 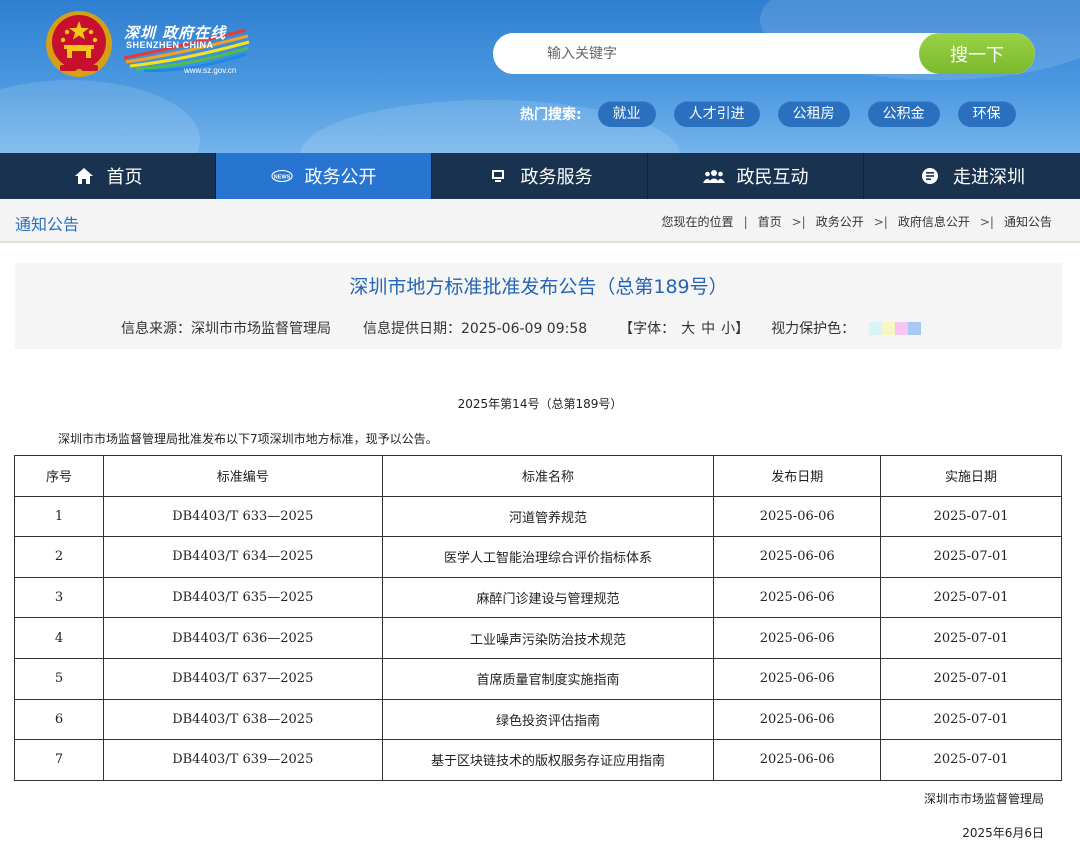 I want to click on search-box: 搜一下, so click(x=764, y=53).